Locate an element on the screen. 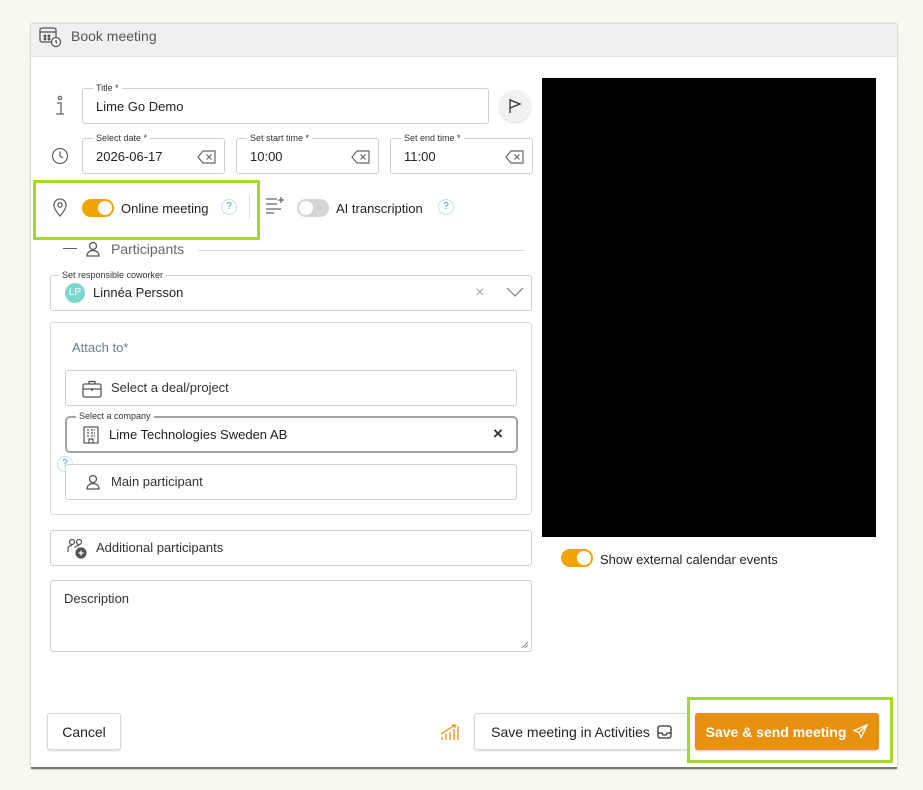  title-field: Title * Lime Go Demo is located at coordinates (285, 103).